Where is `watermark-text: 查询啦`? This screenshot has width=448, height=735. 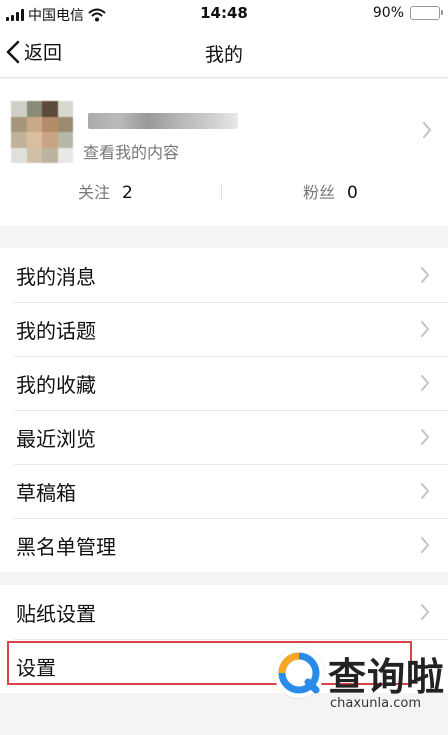 watermark-text: 查询啦 is located at coordinates (387, 677).